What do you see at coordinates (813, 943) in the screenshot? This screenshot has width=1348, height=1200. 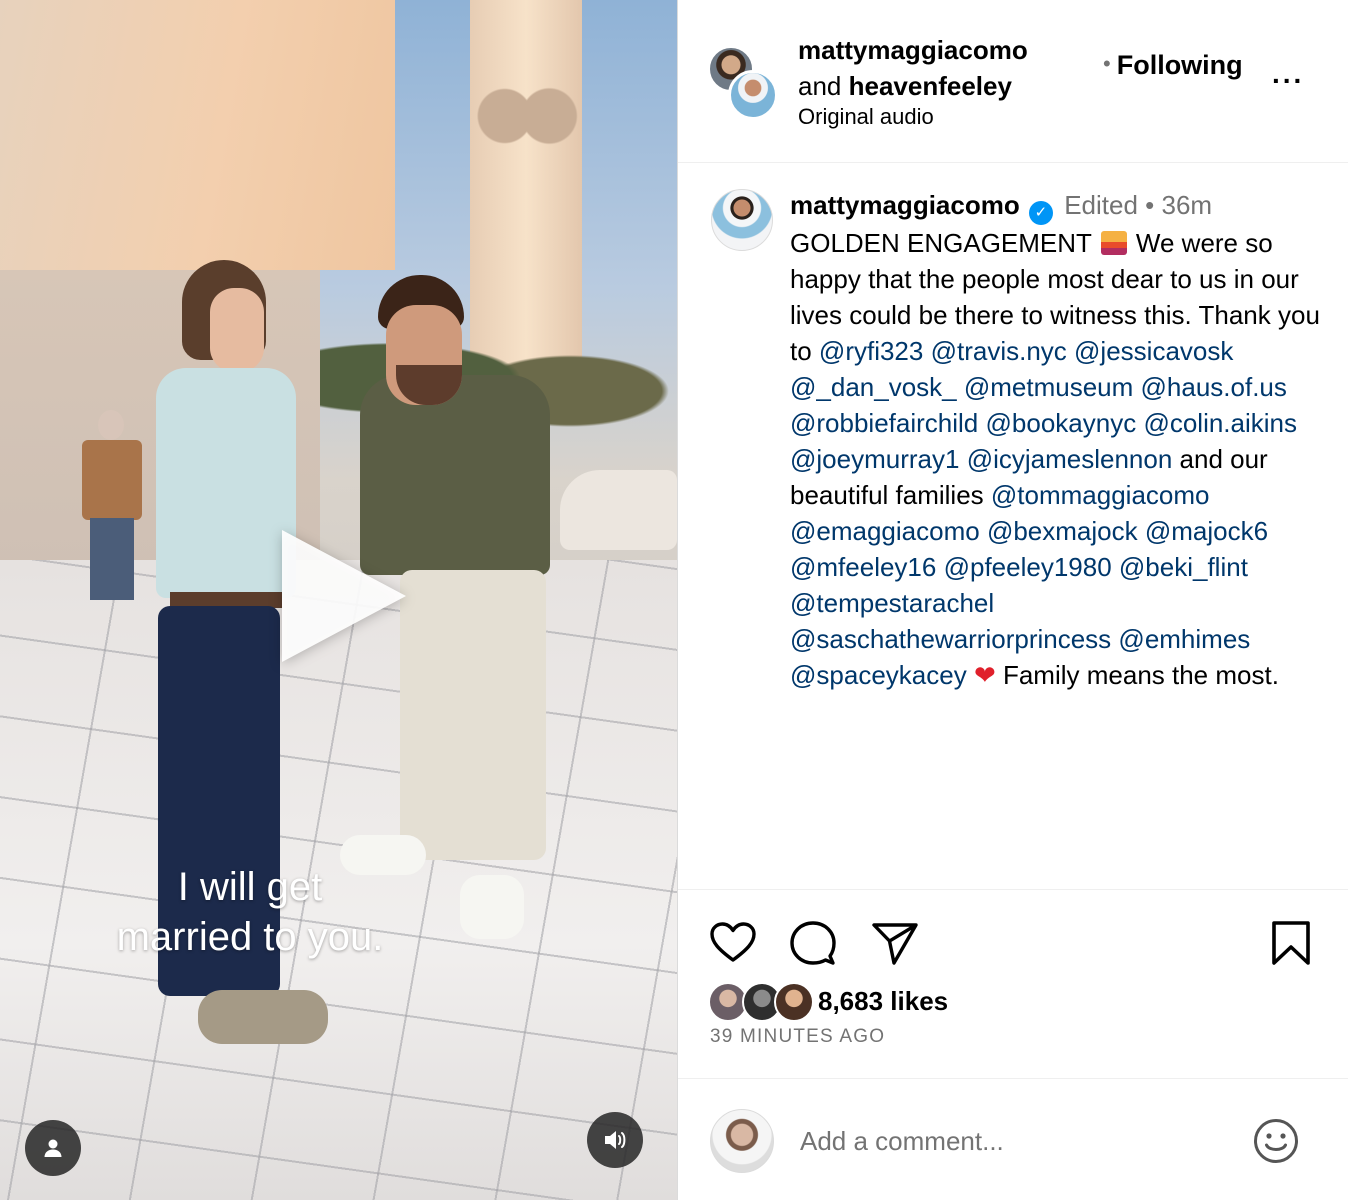 I see `comment-bubble-icon` at bounding box center [813, 943].